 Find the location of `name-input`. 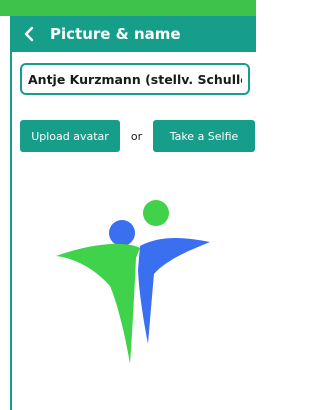

name-input is located at coordinates (135, 79).